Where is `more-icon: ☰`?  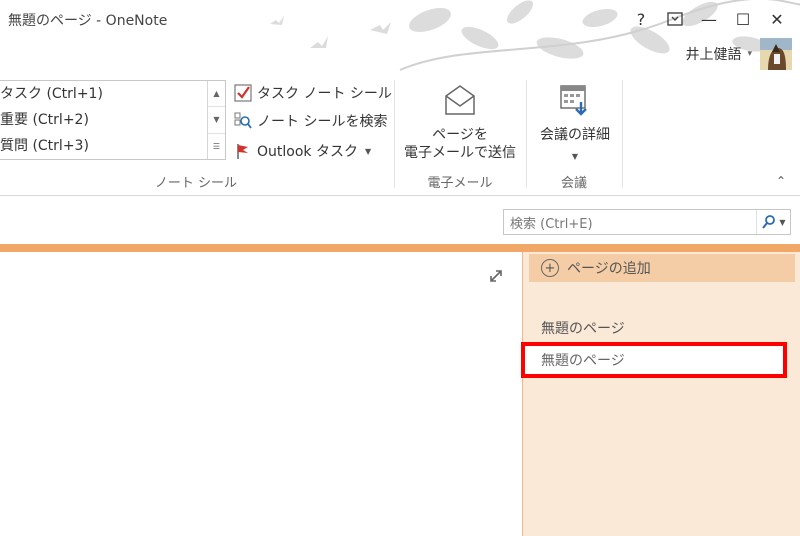
more-icon: ☰ is located at coordinates (216, 146).